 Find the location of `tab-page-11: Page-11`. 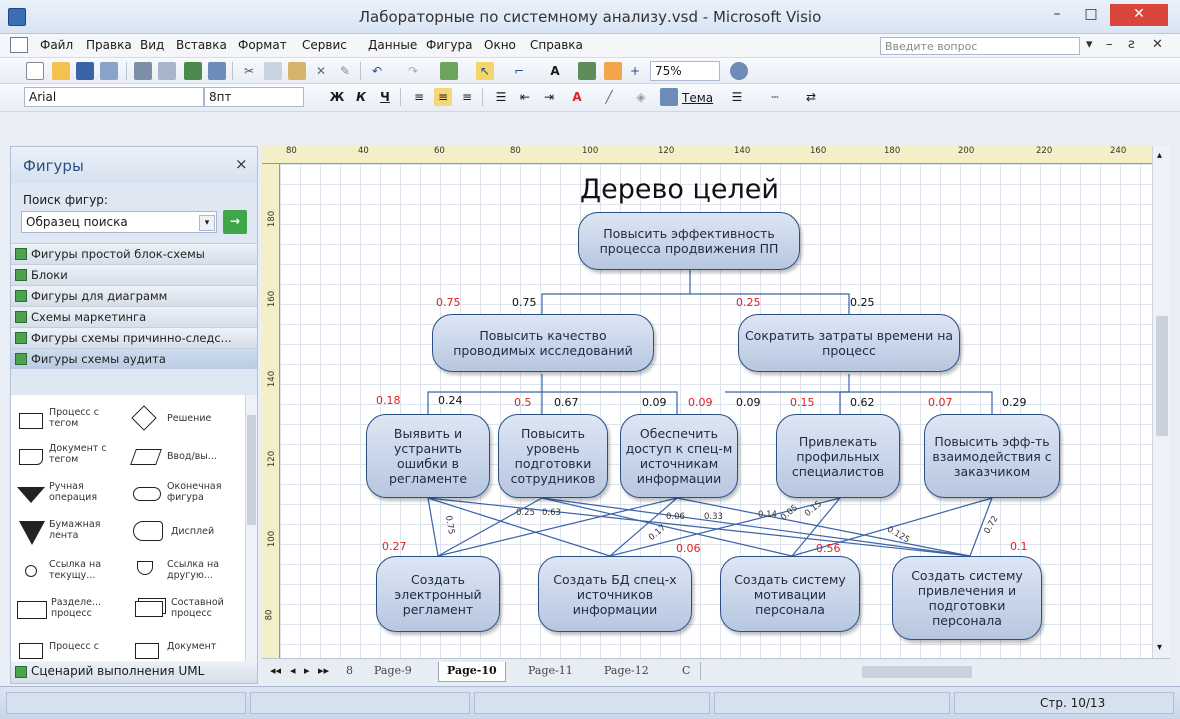

tab-page-11: Page-11 is located at coordinates (550, 672).